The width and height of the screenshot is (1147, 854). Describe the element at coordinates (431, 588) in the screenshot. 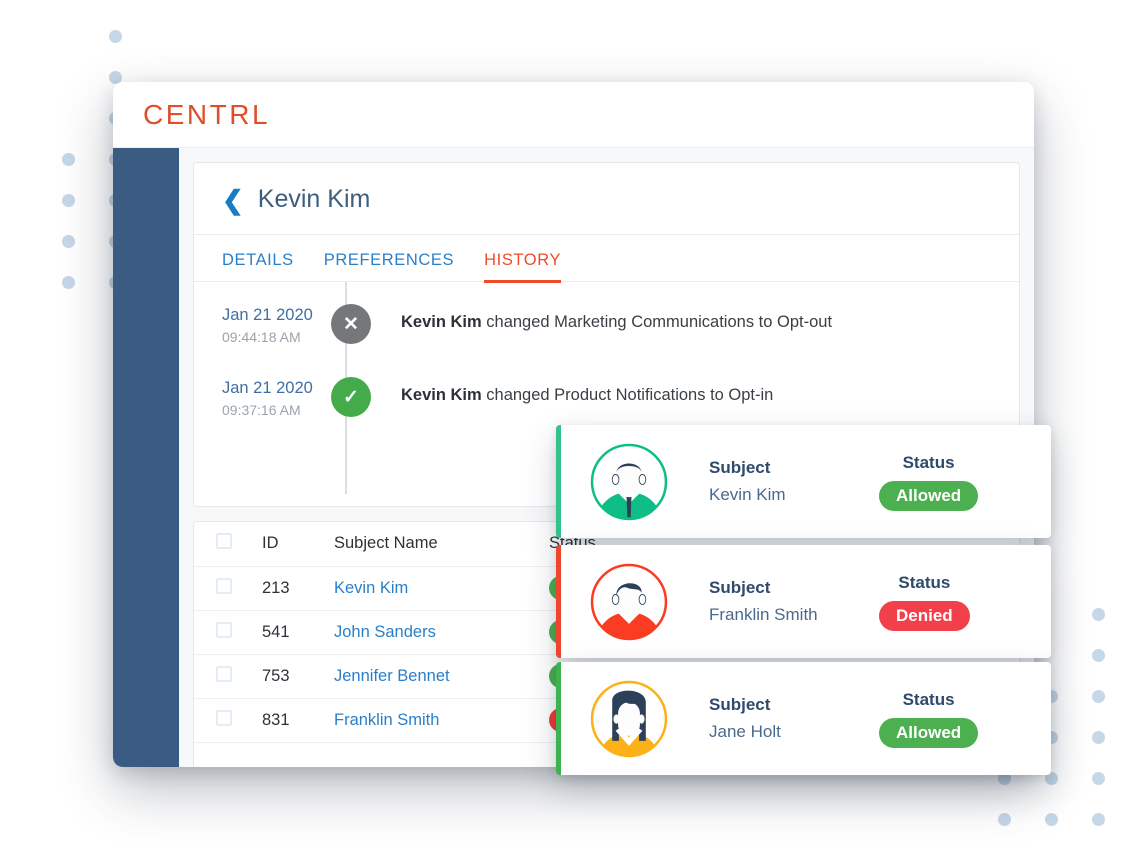

I see `cell-subject-name: Kevin Kim` at that location.